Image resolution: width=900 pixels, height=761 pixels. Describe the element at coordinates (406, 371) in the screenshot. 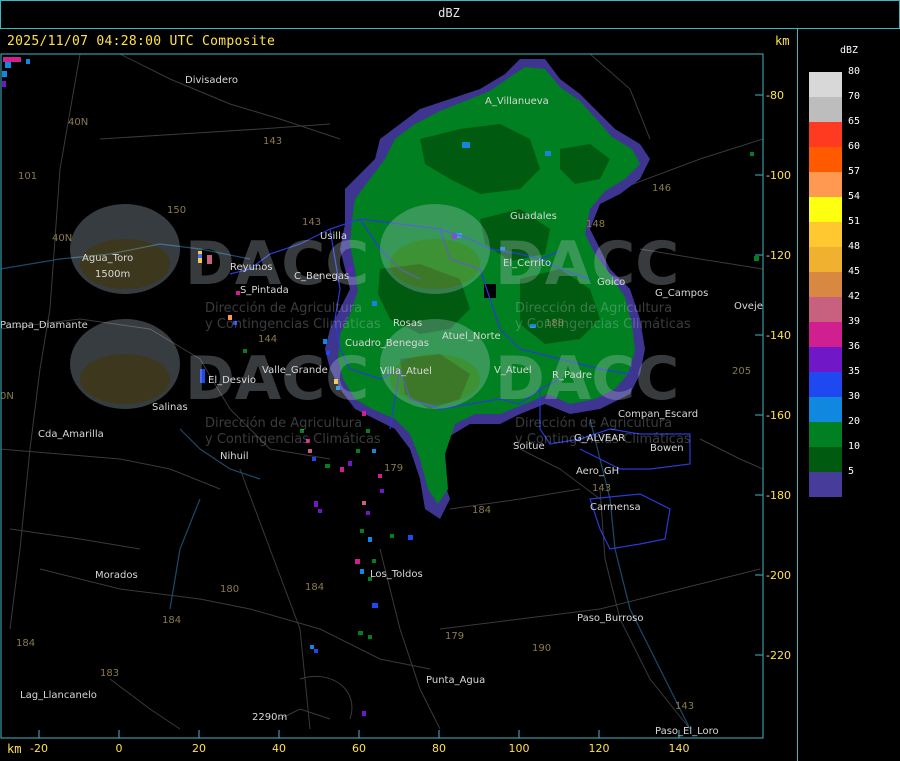

I see `place-label: Villa_Atuel` at that location.